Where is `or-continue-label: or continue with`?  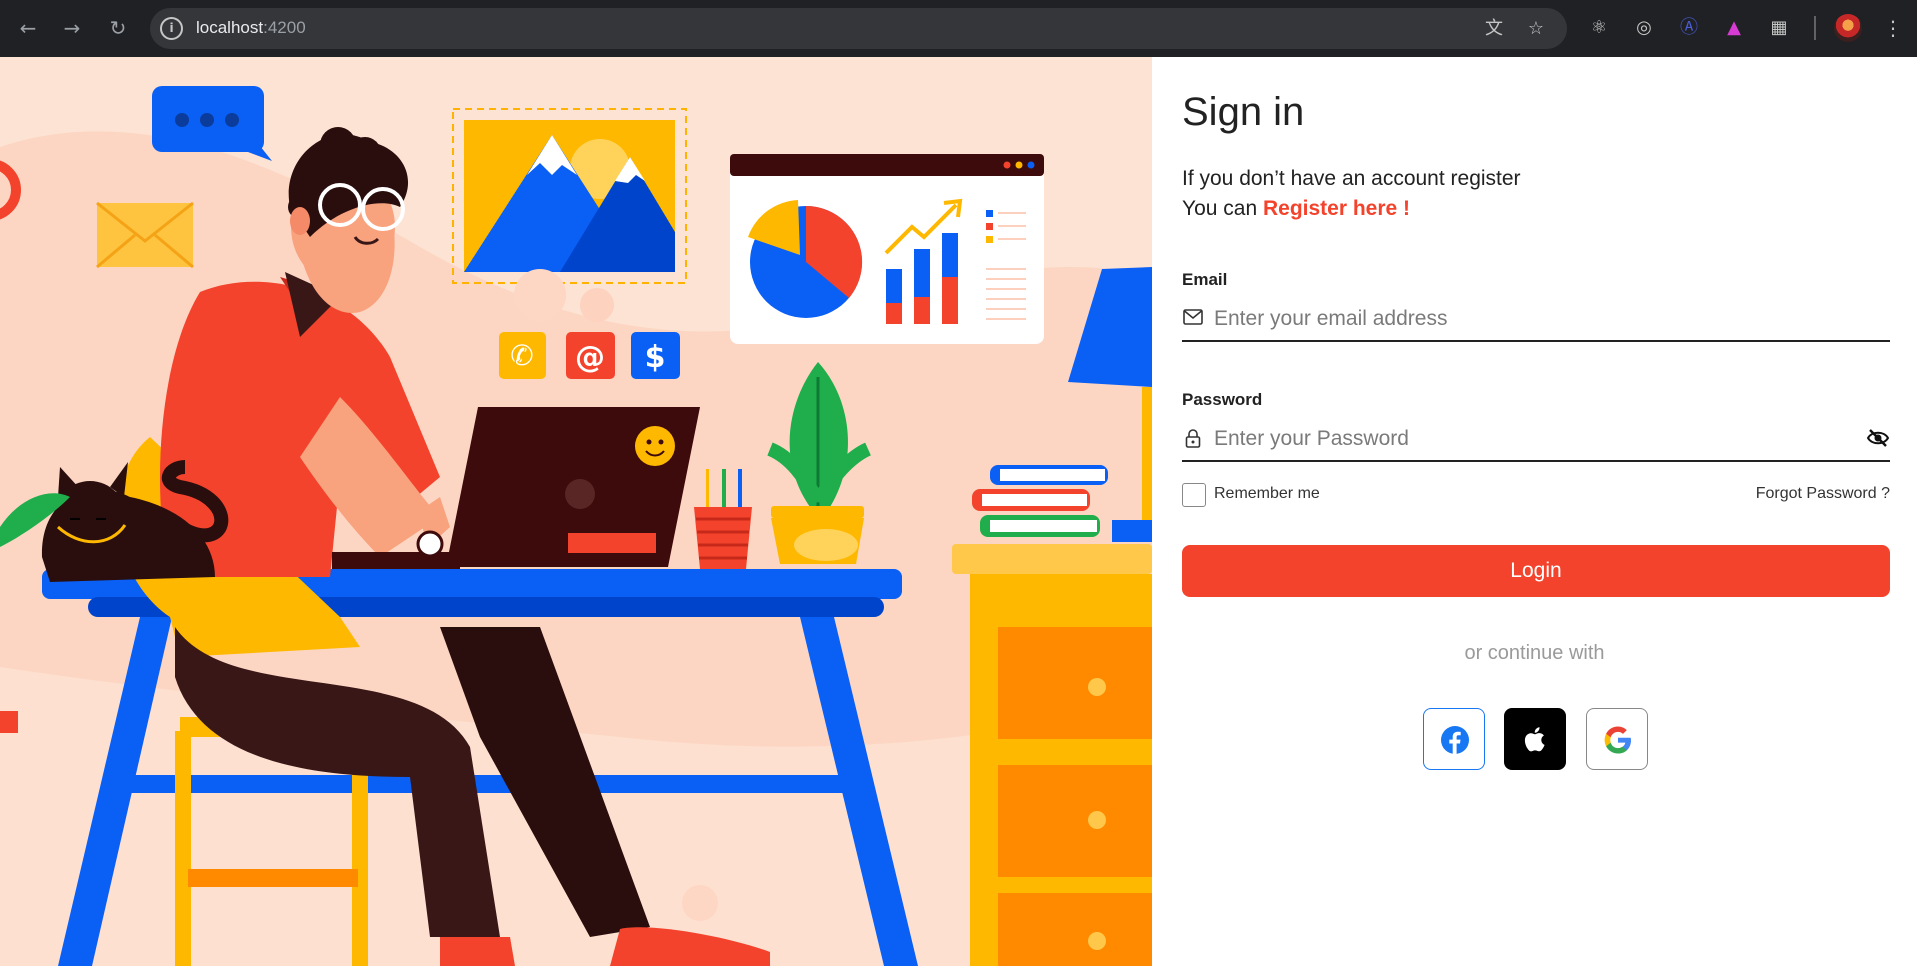 or-continue-label: or continue with is located at coordinates (1534, 653).